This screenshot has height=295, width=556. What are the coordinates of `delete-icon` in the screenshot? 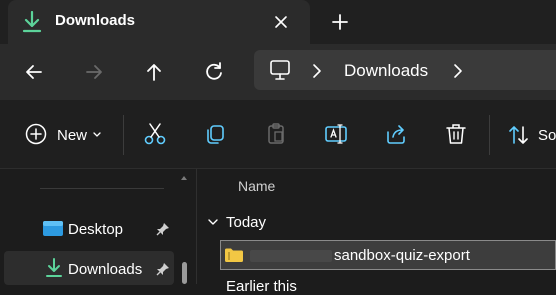 It's located at (456, 134).